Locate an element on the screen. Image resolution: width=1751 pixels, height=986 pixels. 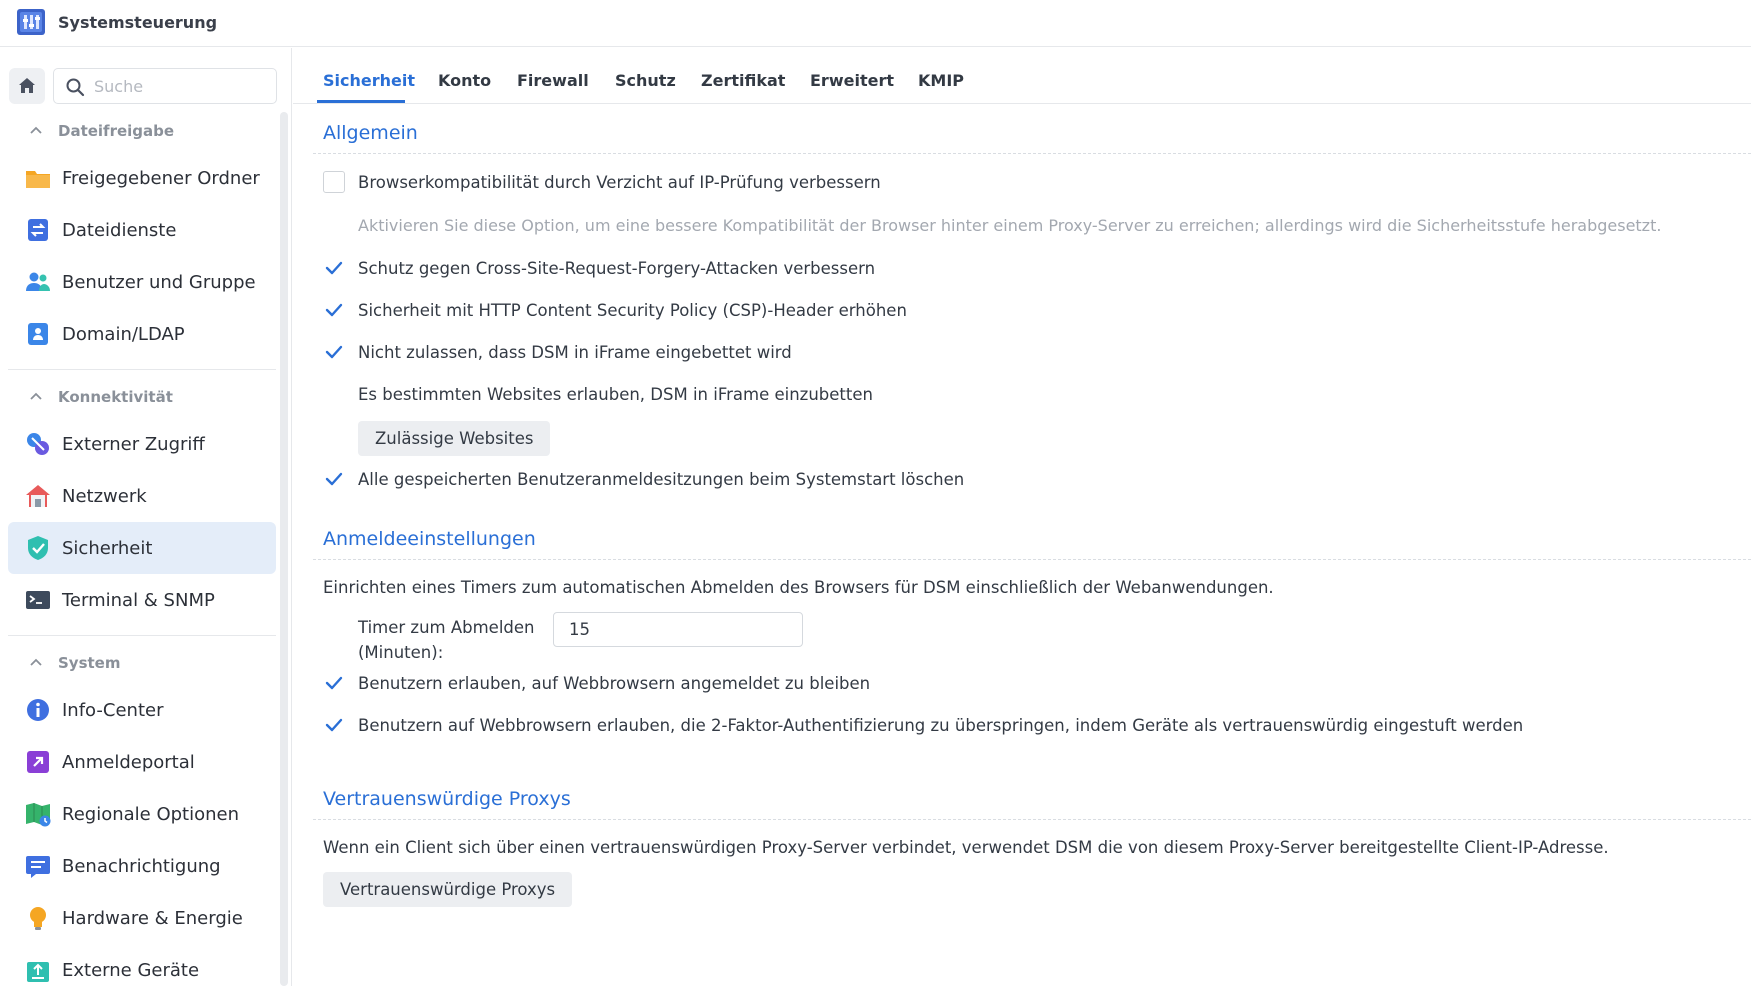
users-icon is located at coordinates (38, 281).